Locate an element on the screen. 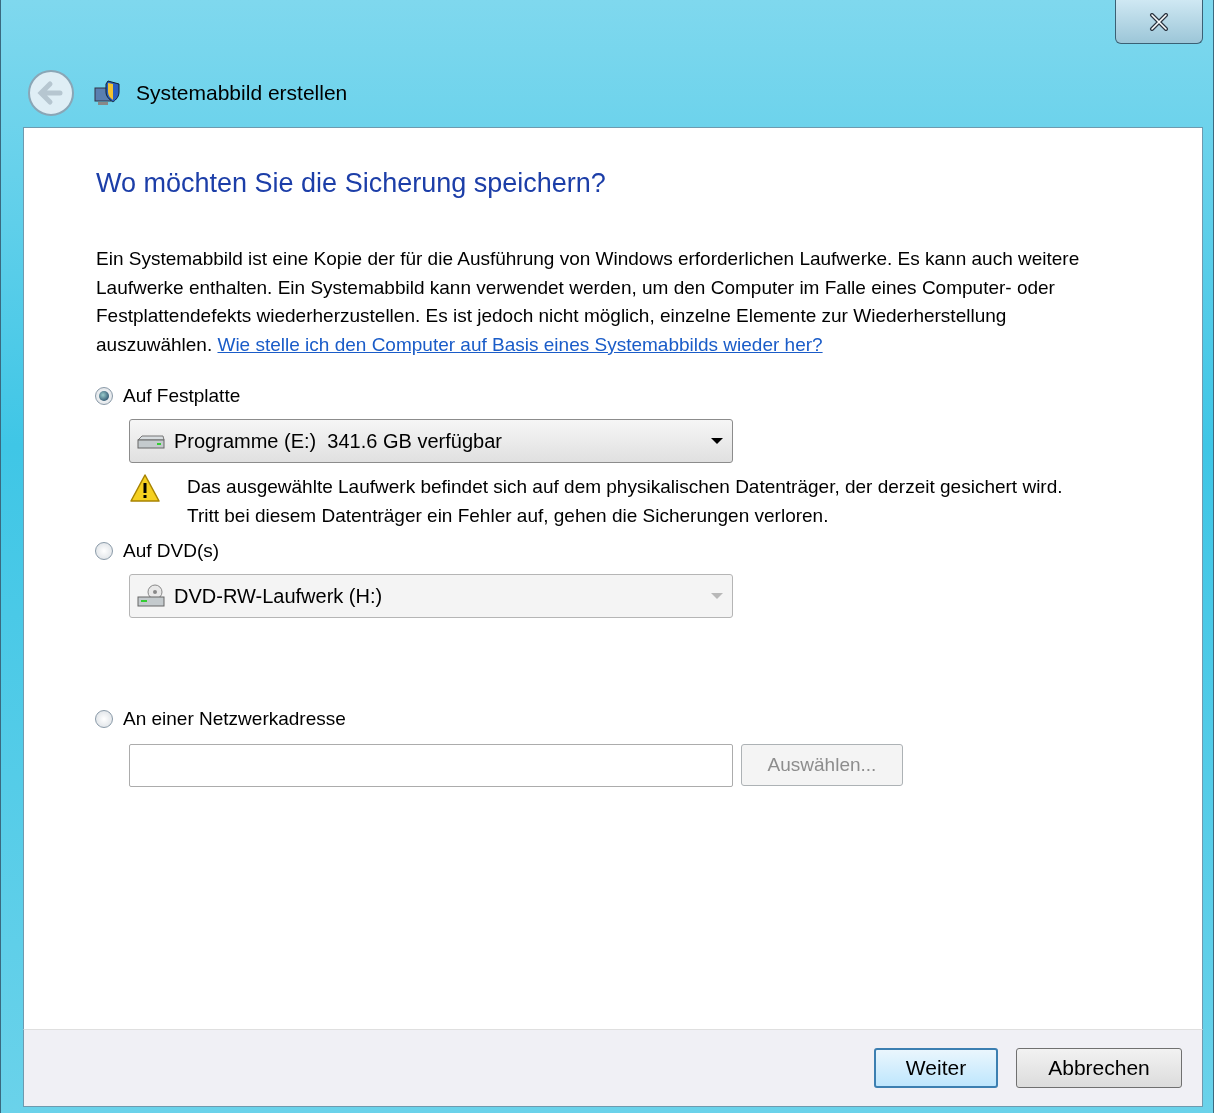 The width and height of the screenshot is (1214, 1113). next-button: Weiter is located at coordinates (936, 1068).